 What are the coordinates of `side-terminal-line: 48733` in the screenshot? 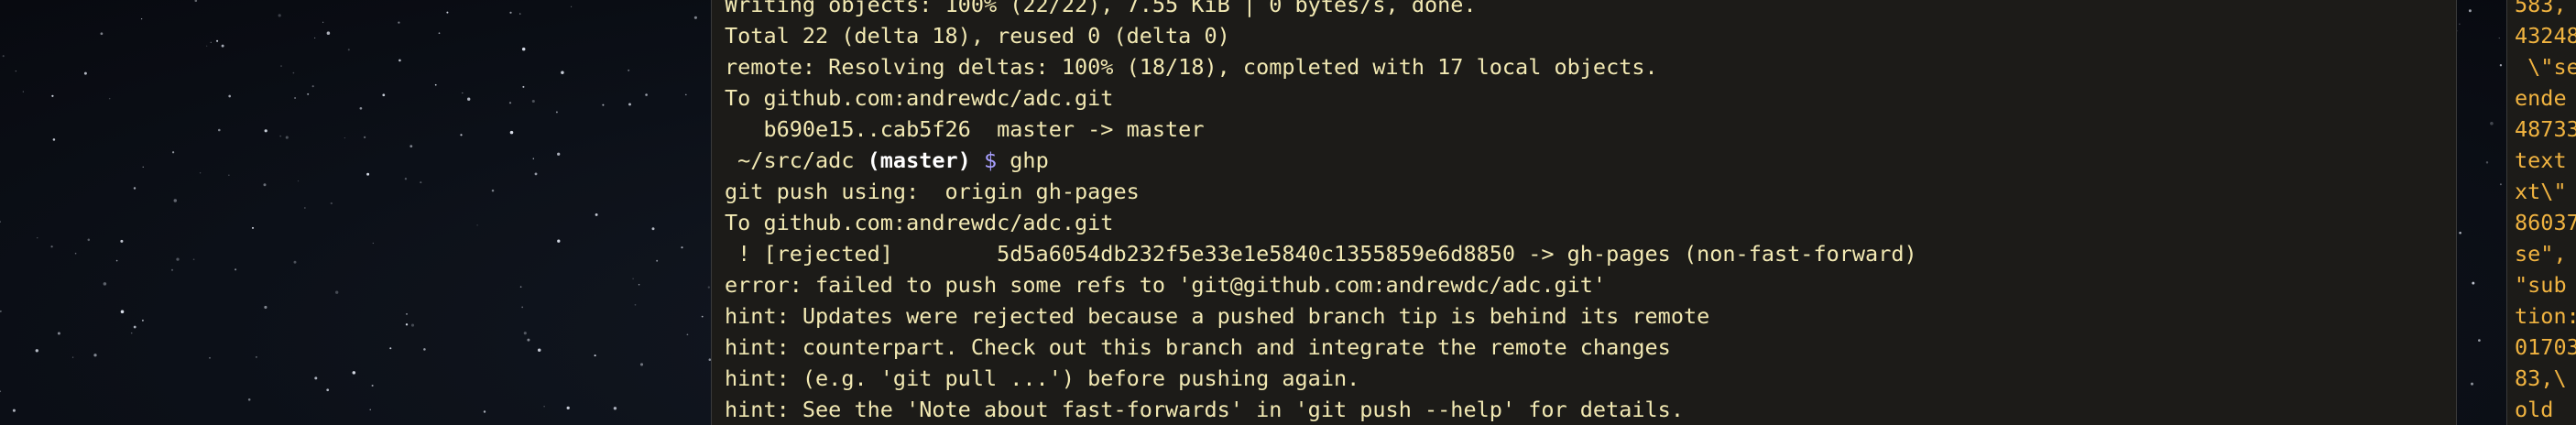 It's located at (2546, 129).